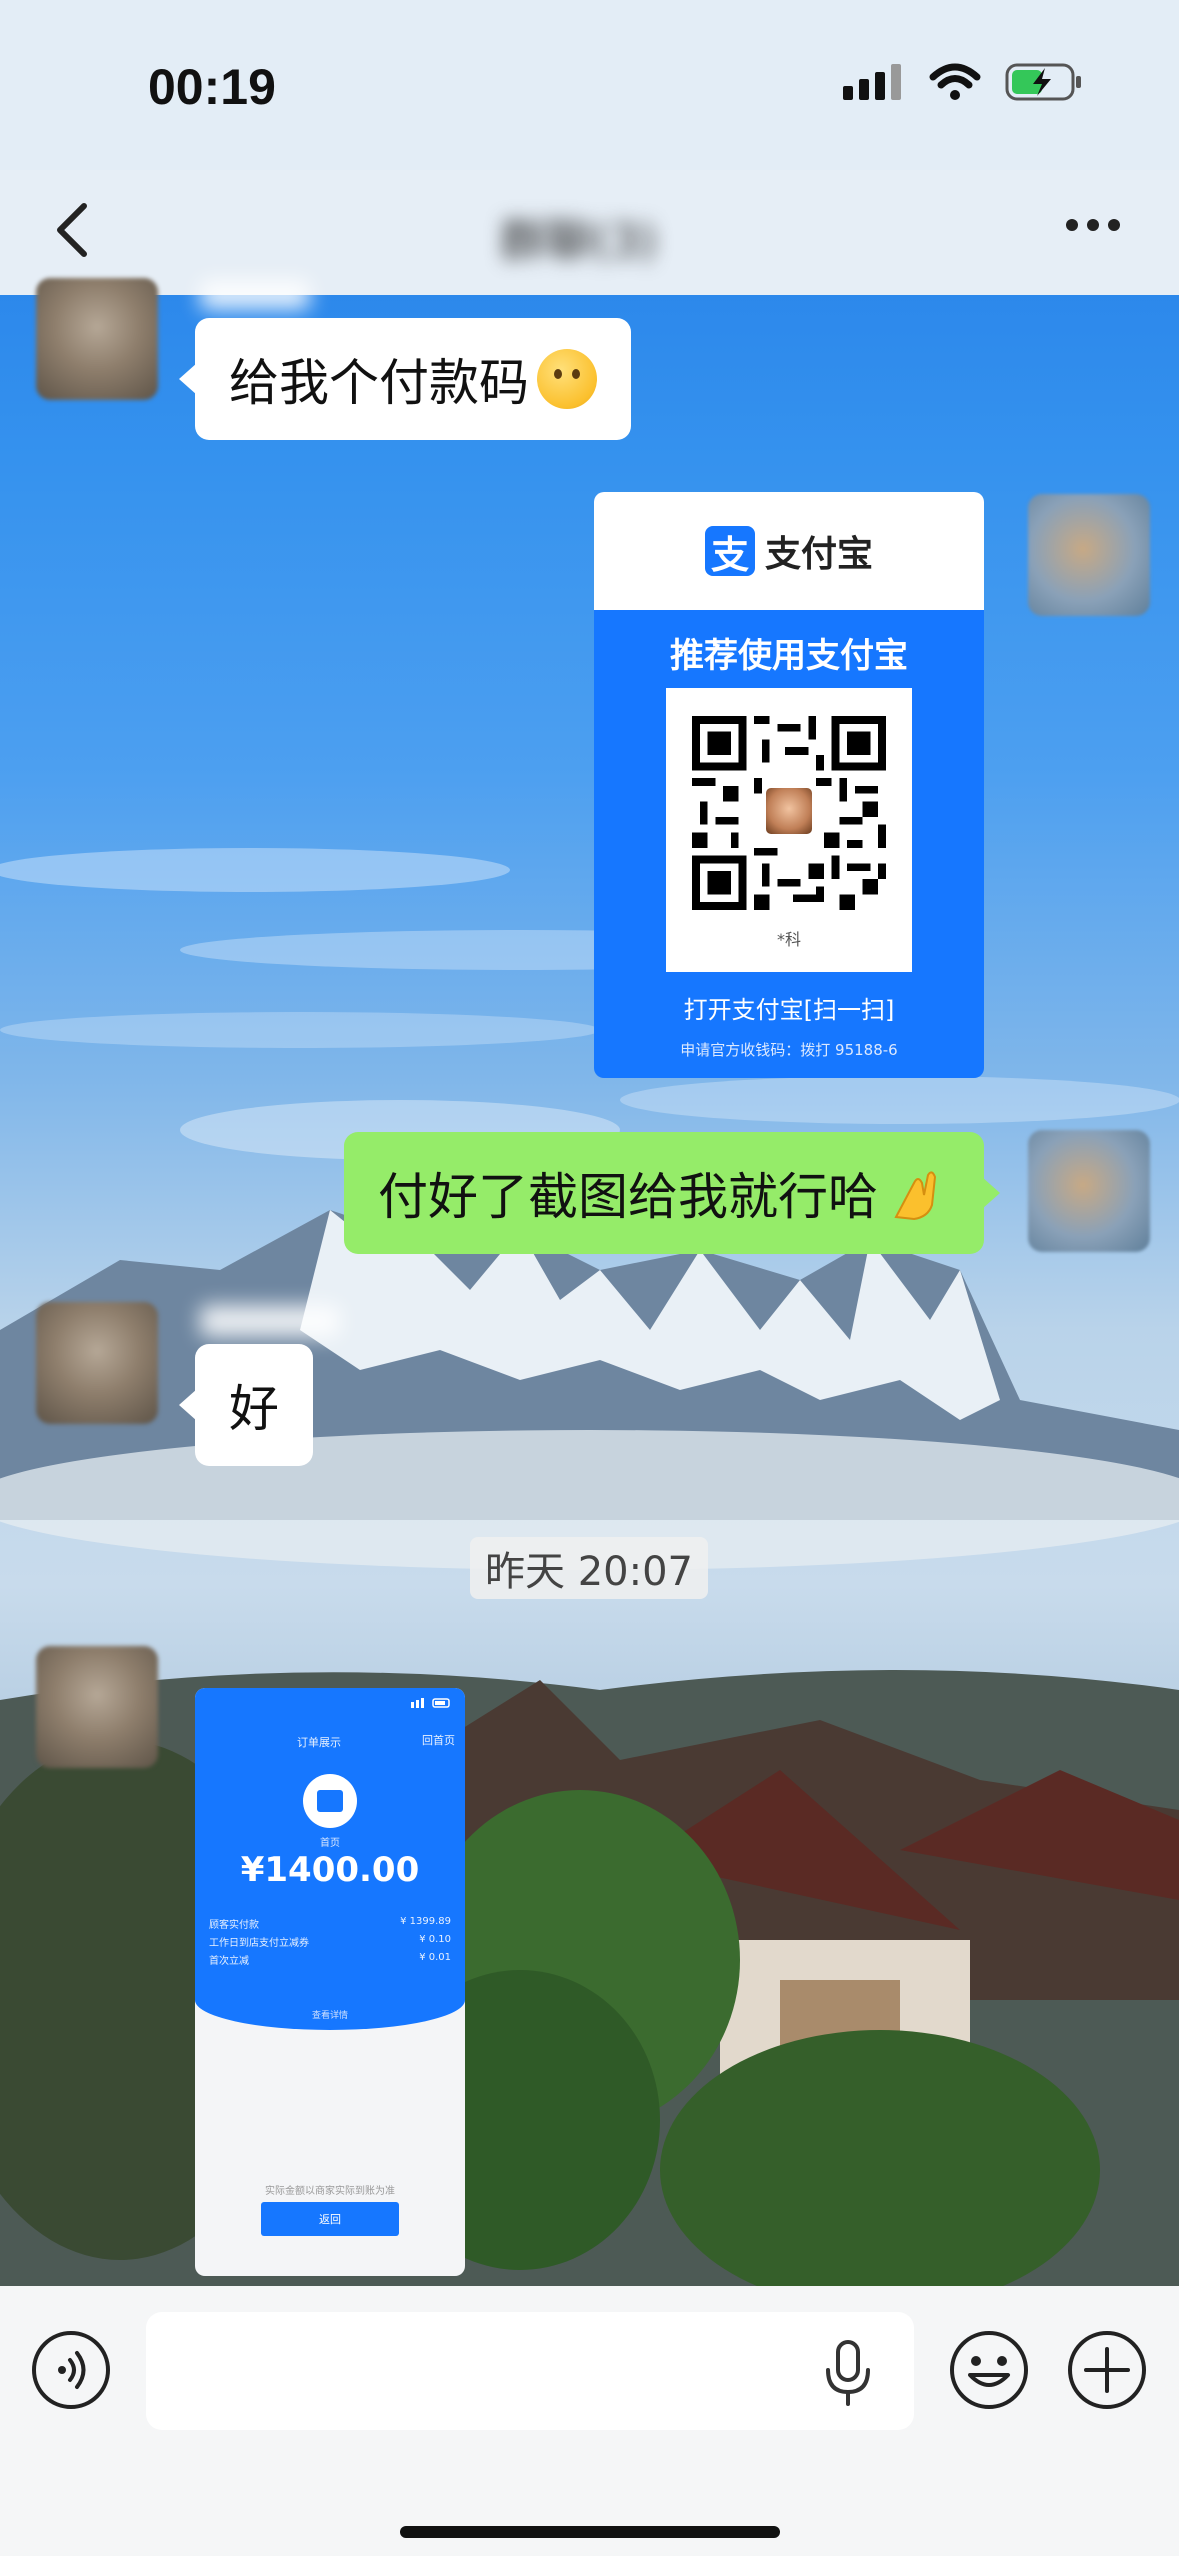 The width and height of the screenshot is (1179, 2556). What do you see at coordinates (71, 2370) in the screenshot?
I see `voice-icon` at bounding box center [71, 2370].